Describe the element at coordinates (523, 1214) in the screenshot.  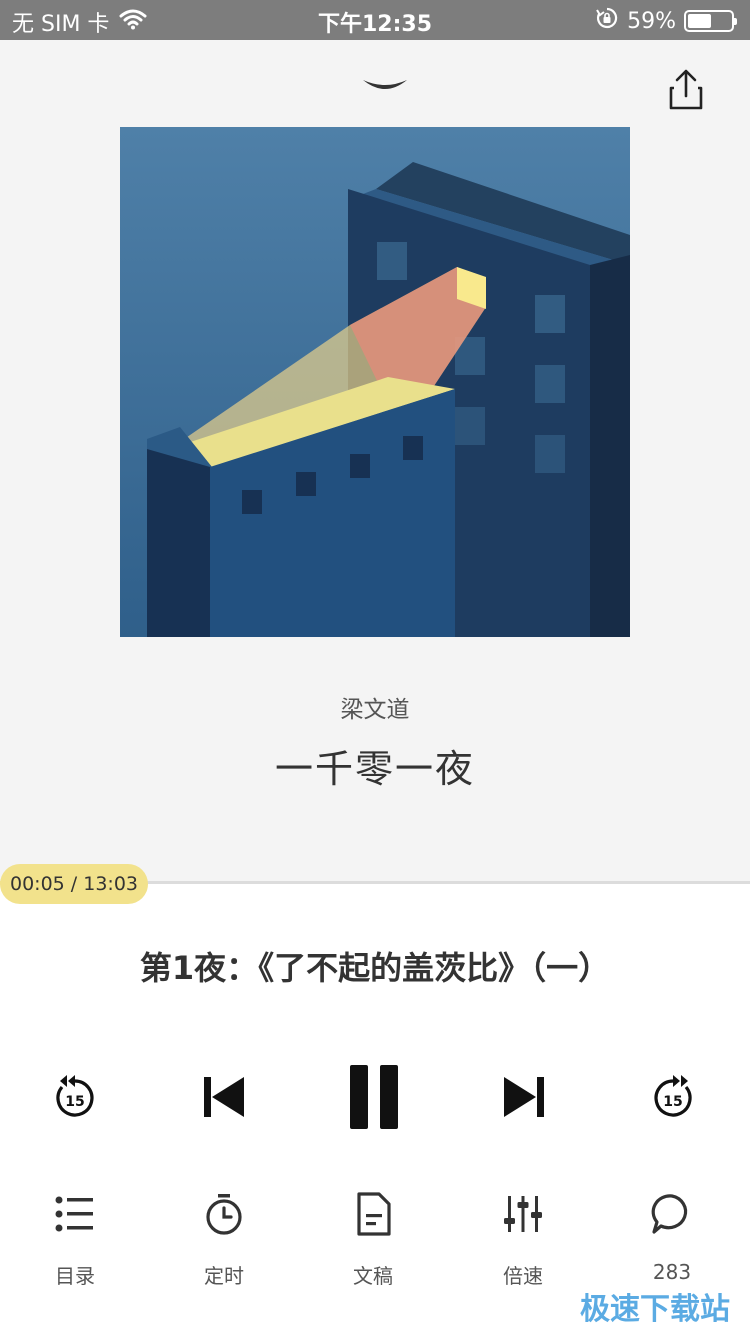
I see `speed-sliders-icon` at that location.